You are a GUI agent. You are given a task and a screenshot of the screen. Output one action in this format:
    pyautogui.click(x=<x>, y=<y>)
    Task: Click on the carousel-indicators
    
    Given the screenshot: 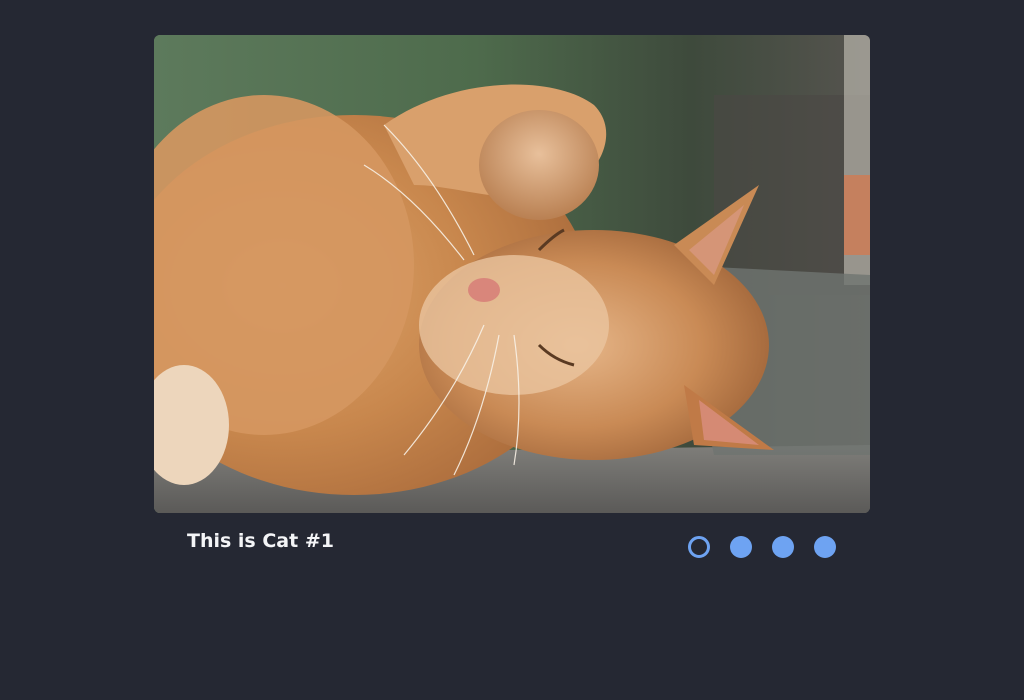 What is the action you would take?
    pyautogui.click(x=762, y=547)
    